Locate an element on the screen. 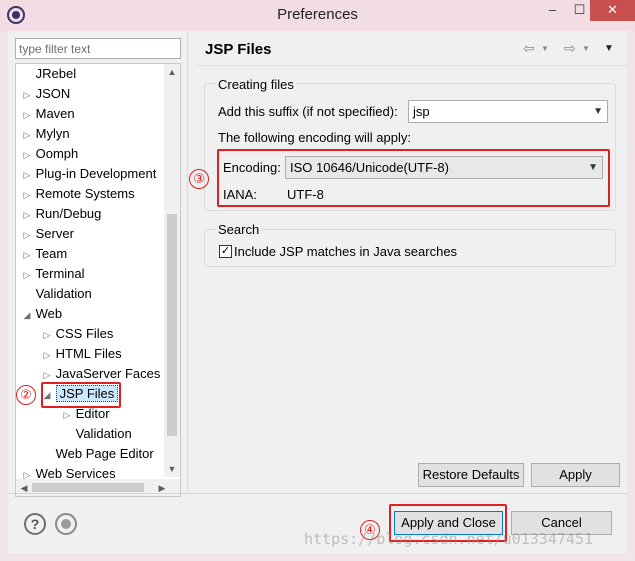 The height and width of the screenshot is (561, 635). back-history-dropdown-icon: ▼ is located at coordinates (545, 48).